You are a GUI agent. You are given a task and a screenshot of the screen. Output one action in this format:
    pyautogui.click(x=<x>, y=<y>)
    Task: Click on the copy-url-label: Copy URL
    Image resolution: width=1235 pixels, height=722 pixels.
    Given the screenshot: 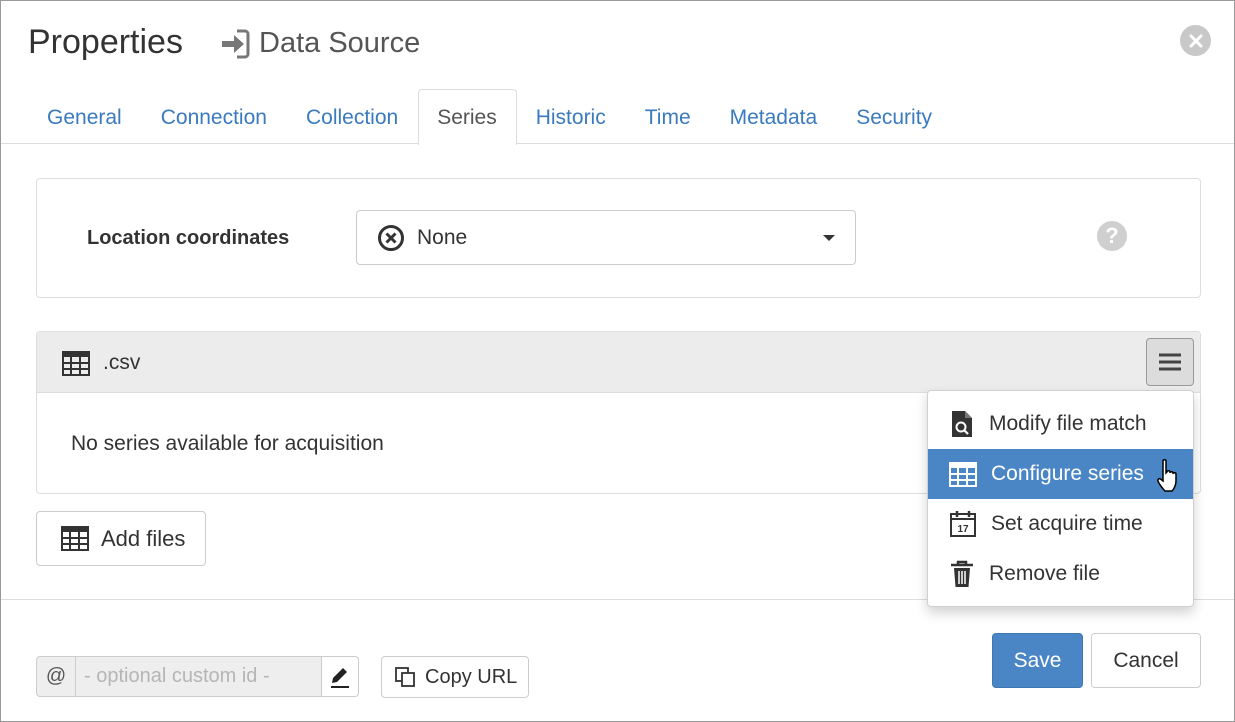 What is the action you would take?
    pyautogui.click(x=471, y=676)
    